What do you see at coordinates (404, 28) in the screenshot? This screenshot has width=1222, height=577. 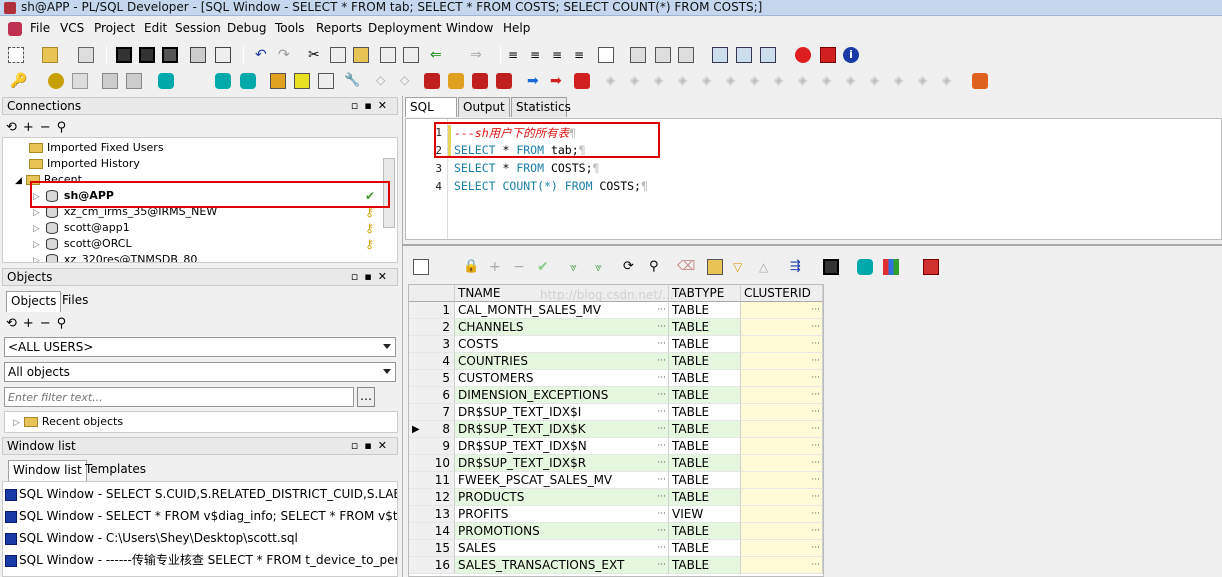 I see `menu-deployment: Deployment` at bounding box center [404, 28].